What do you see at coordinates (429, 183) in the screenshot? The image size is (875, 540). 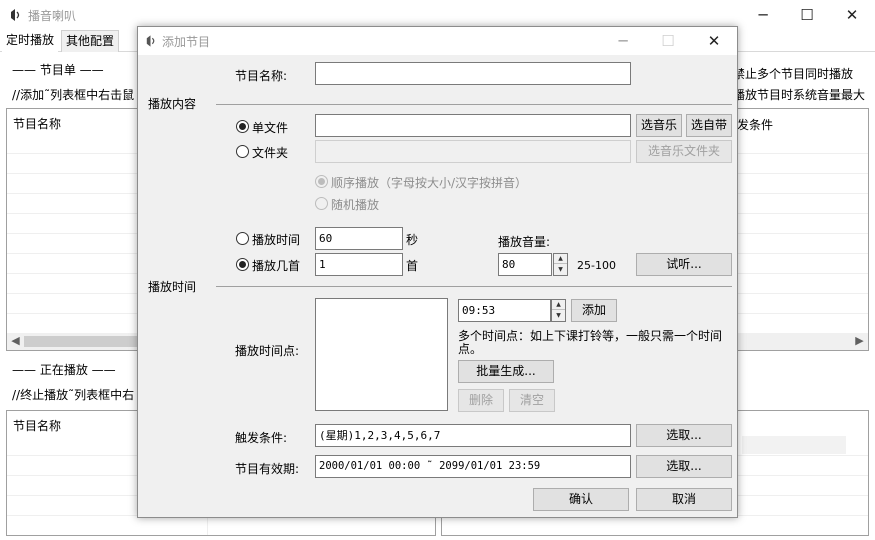 I see `sequential-play-label: 顺序播放（字母按大小/汉字按拼音）` at bounding box center [429, 183].